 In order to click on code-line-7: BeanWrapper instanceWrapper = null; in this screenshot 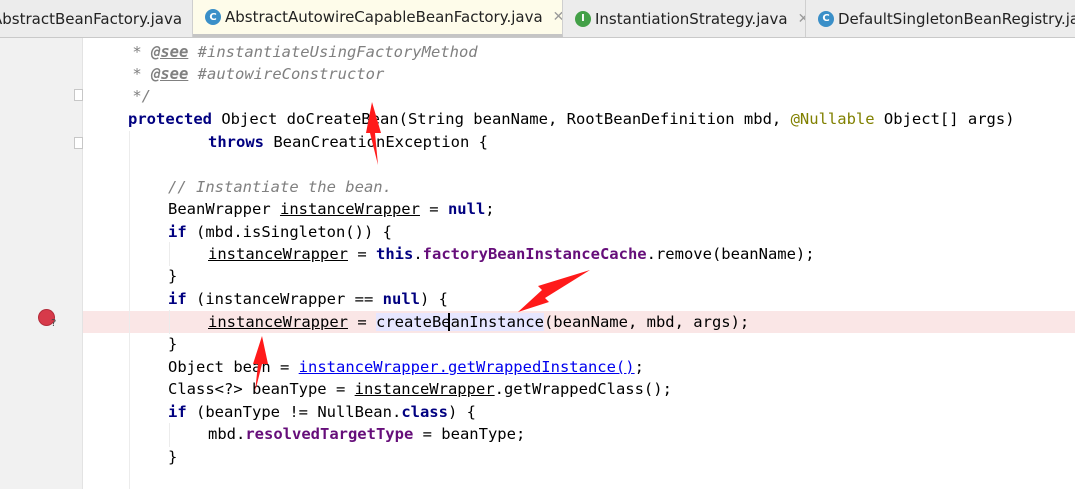, I will do `click(331, 209)`.